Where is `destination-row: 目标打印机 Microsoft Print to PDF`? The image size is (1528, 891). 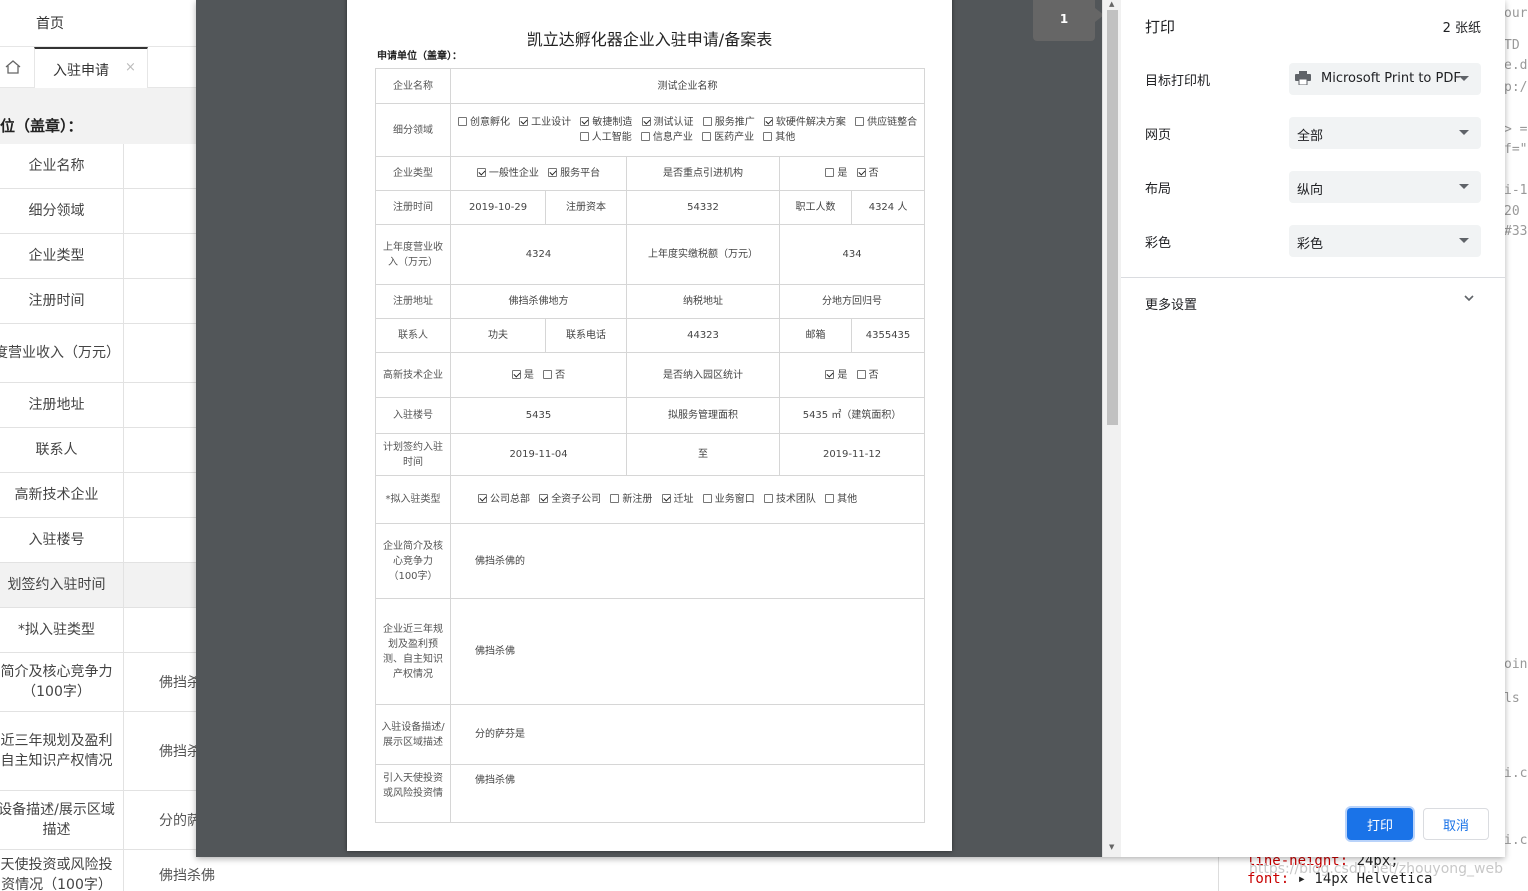
destination-row: 目标打印机 Microsoft Print to PDF is located at coordinates (1313, 79).